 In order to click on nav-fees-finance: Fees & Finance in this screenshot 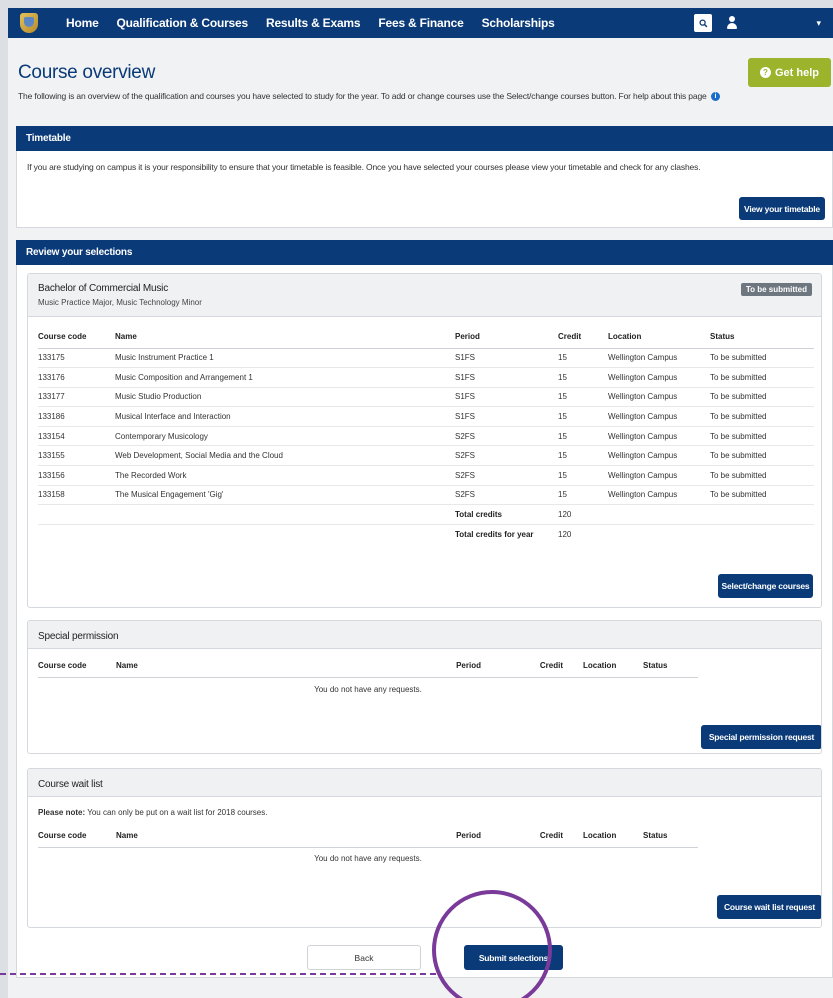, I will do `click(420, 23)`.